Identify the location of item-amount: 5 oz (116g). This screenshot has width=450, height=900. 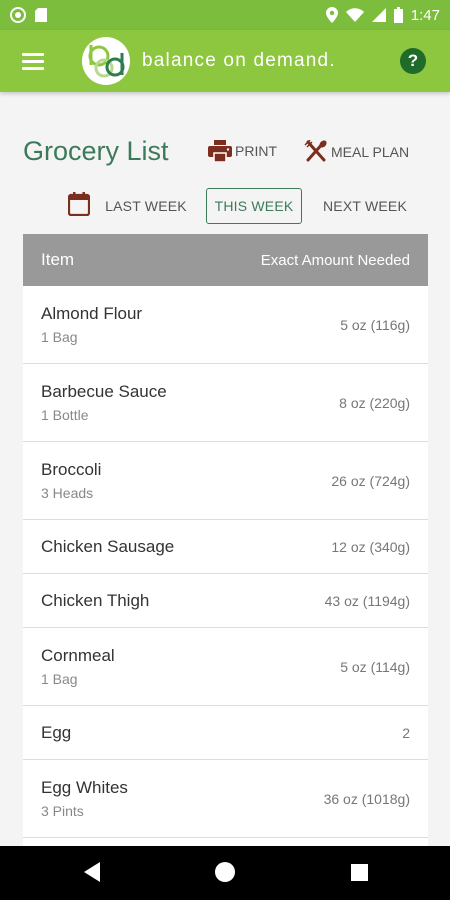
(375, 324).